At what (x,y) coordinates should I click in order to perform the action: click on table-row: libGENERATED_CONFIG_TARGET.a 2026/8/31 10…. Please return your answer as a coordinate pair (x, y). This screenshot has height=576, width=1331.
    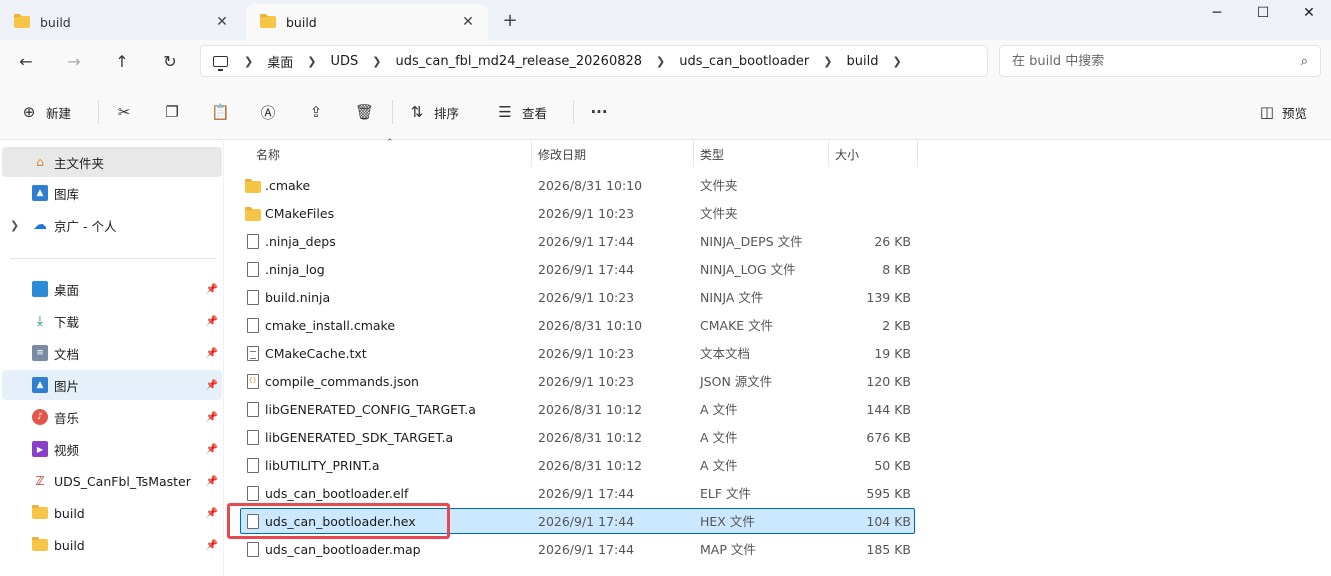
    Looking at the image, I should click on (577, 409).